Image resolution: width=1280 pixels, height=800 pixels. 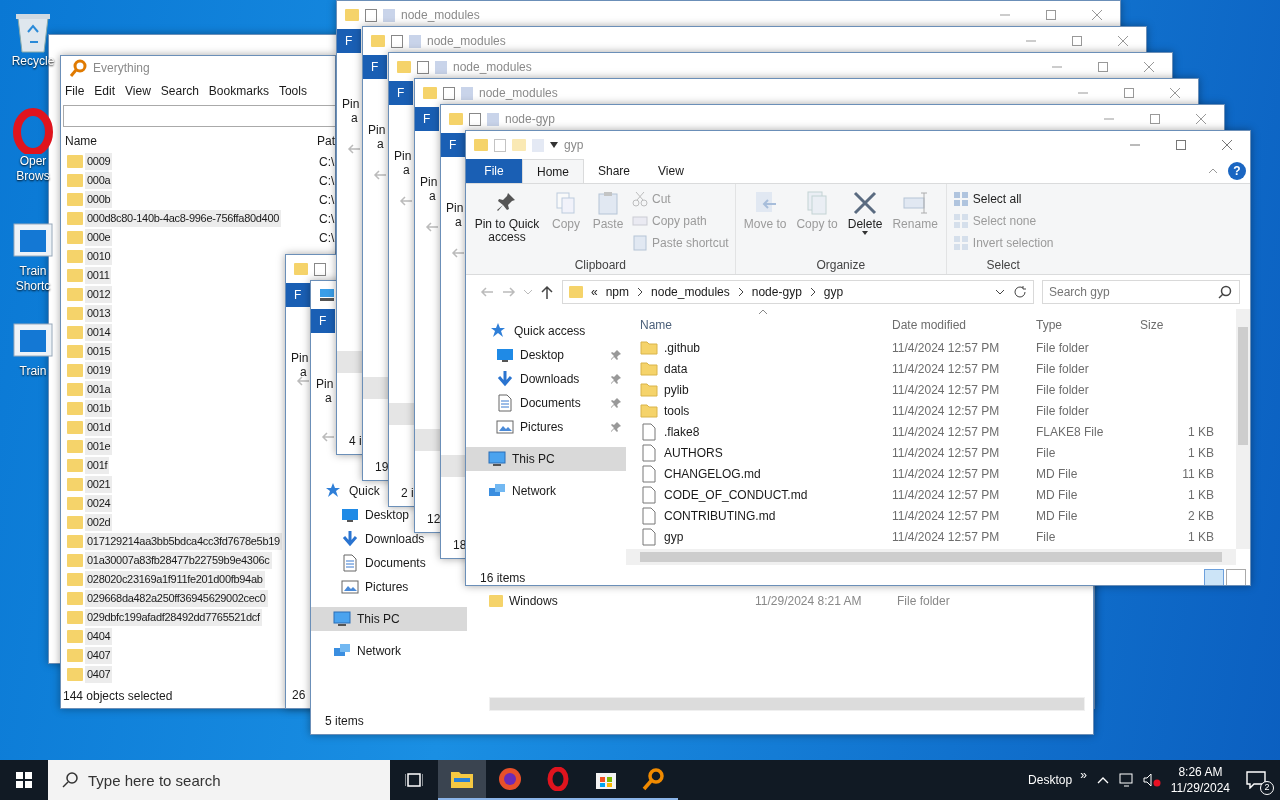 What do you see at coordinates (632, 600) in the screenshot?
I see `file-name: Windows` at bounding box center [632, 600].